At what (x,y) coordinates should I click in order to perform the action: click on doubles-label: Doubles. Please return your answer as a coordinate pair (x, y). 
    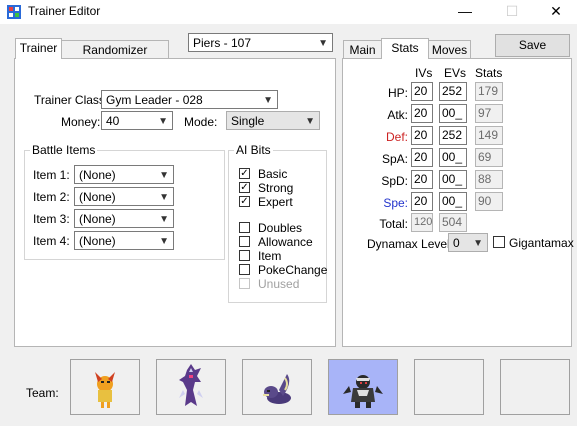
    Looking at the image, I should click on (280, 228).